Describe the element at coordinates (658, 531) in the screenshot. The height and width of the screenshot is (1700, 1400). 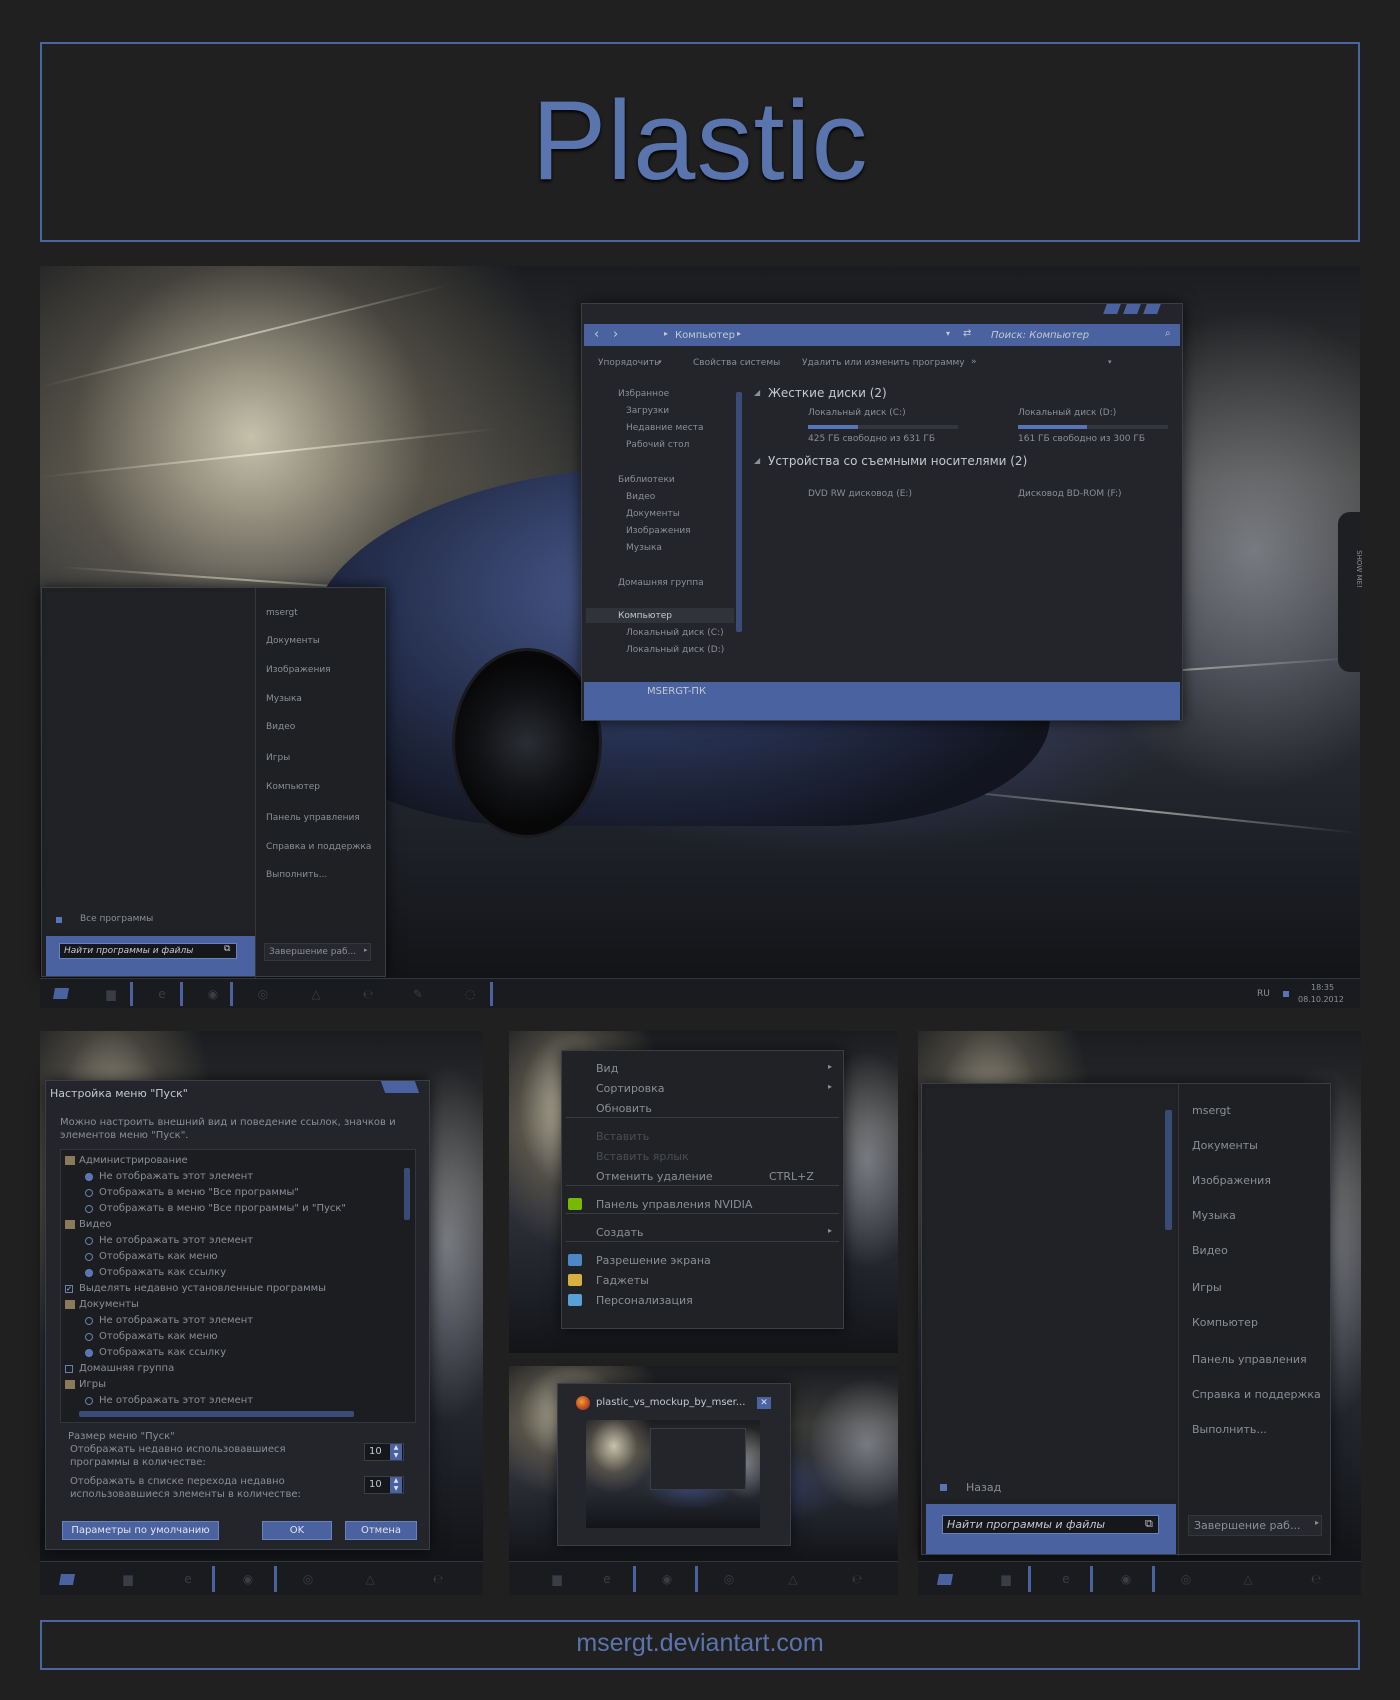
I see `nav-item-pictures: Изображения` at that location.